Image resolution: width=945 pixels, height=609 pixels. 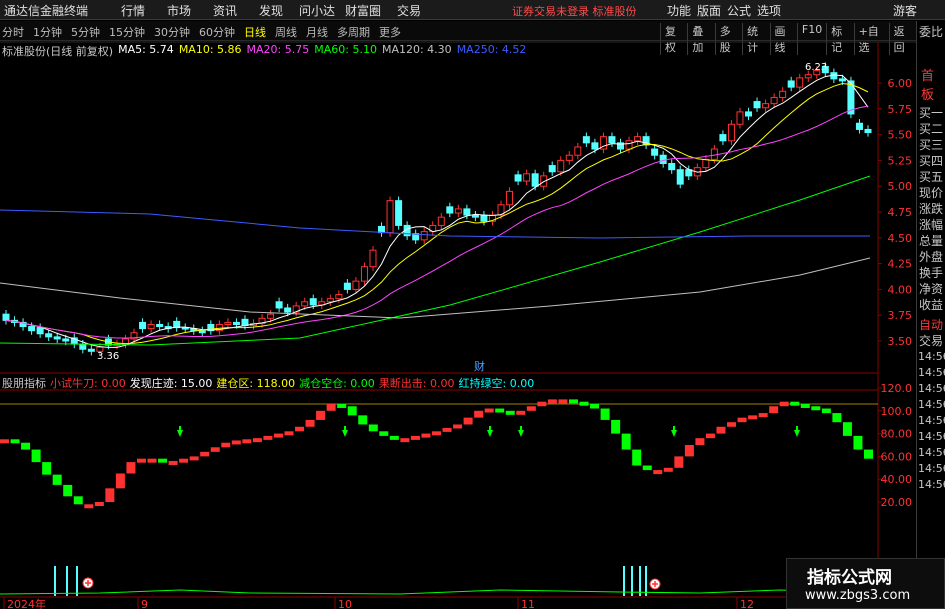 What do you see at coordinates (900, 264) in the screenshot?
I see `price-tick-label: 4.25` at bounding box center [900, 264].